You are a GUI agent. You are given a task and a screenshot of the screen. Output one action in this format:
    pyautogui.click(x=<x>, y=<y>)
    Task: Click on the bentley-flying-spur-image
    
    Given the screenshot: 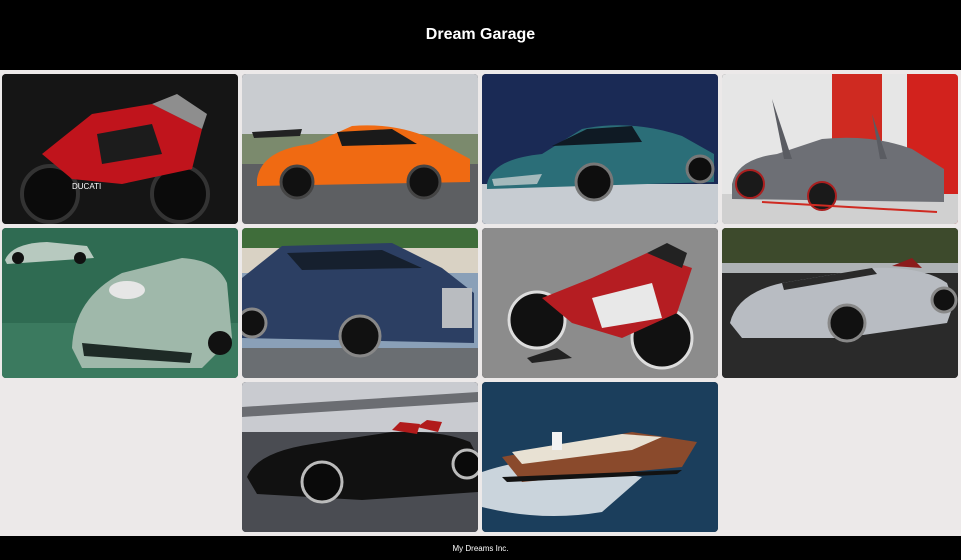 What is the action you would take?
    pyautogui.click(x=360, y=303)
    